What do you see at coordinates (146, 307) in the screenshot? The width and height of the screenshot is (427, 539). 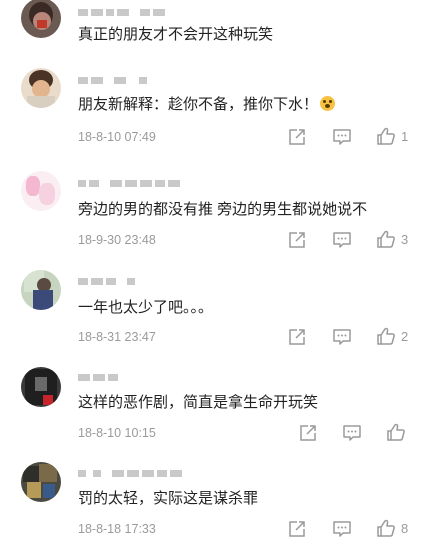 I see `comment-text: 一年也太少了吧。。。` at bounding box center [146, 307].